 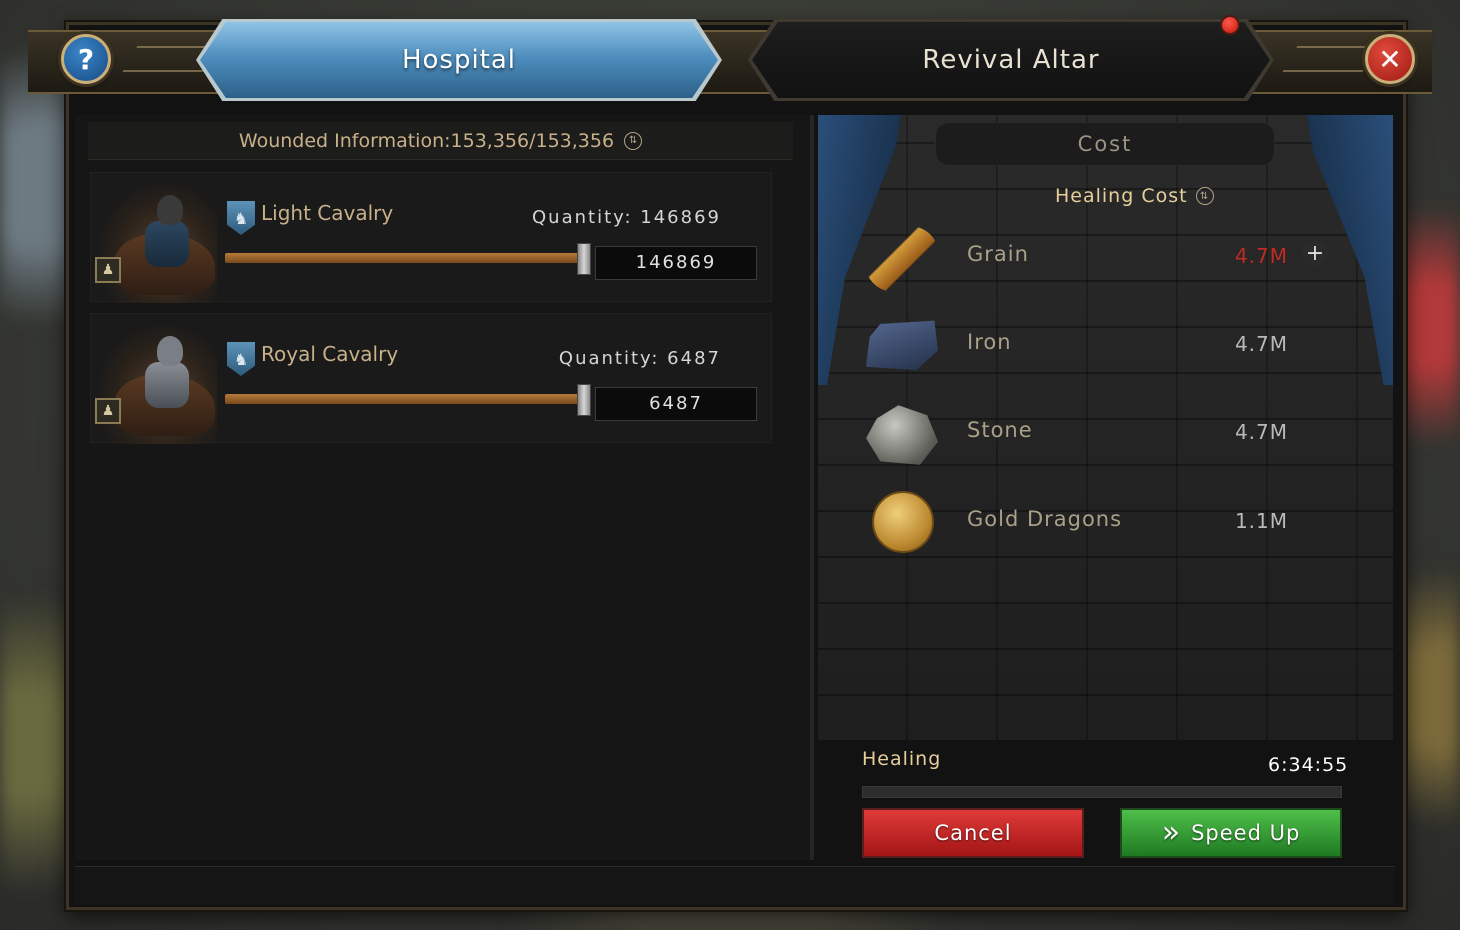 I want to click on healing-status-label: Healing, so click(x=902, y=759).